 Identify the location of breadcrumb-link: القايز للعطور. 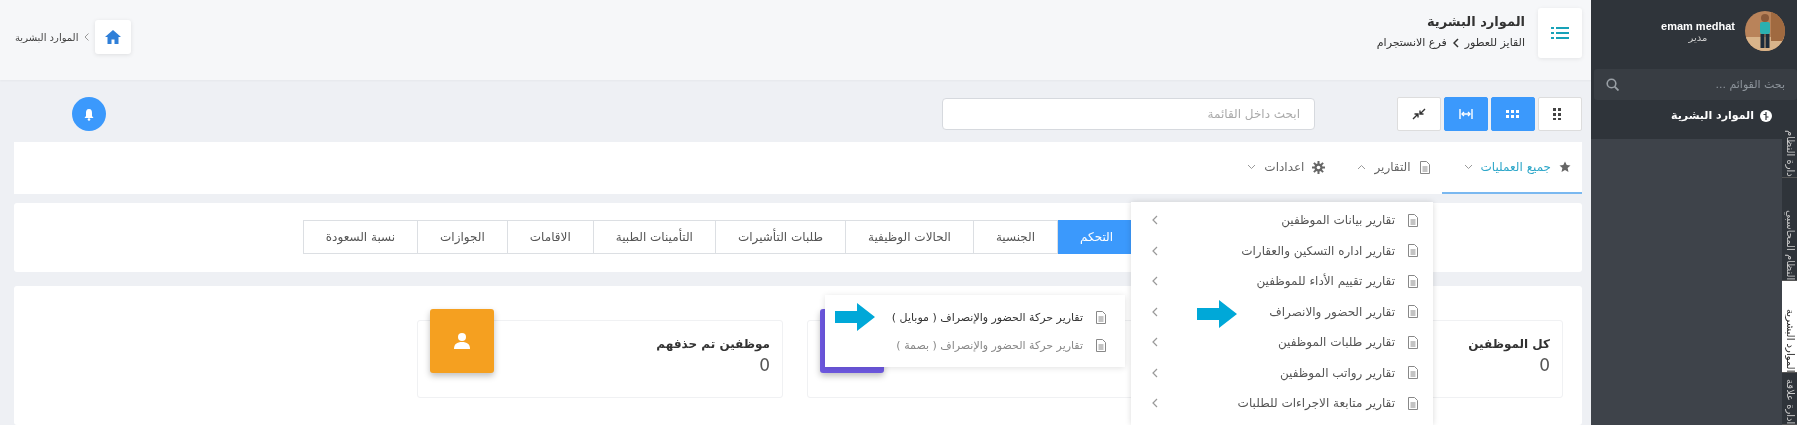
(1494, 42).